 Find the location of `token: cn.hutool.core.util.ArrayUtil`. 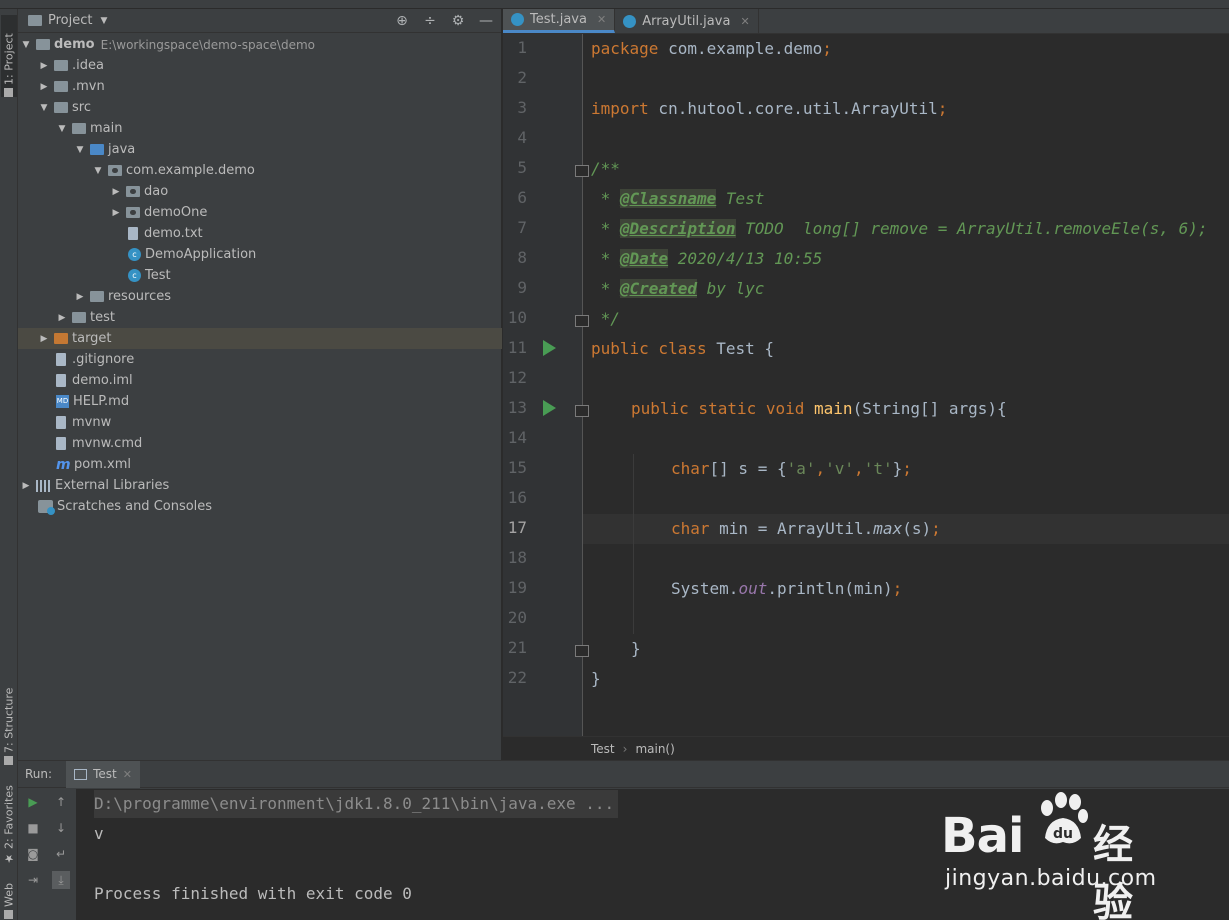

token: cn.hutool.core.util.ArrayUtil is located at coordinates (793, 108).